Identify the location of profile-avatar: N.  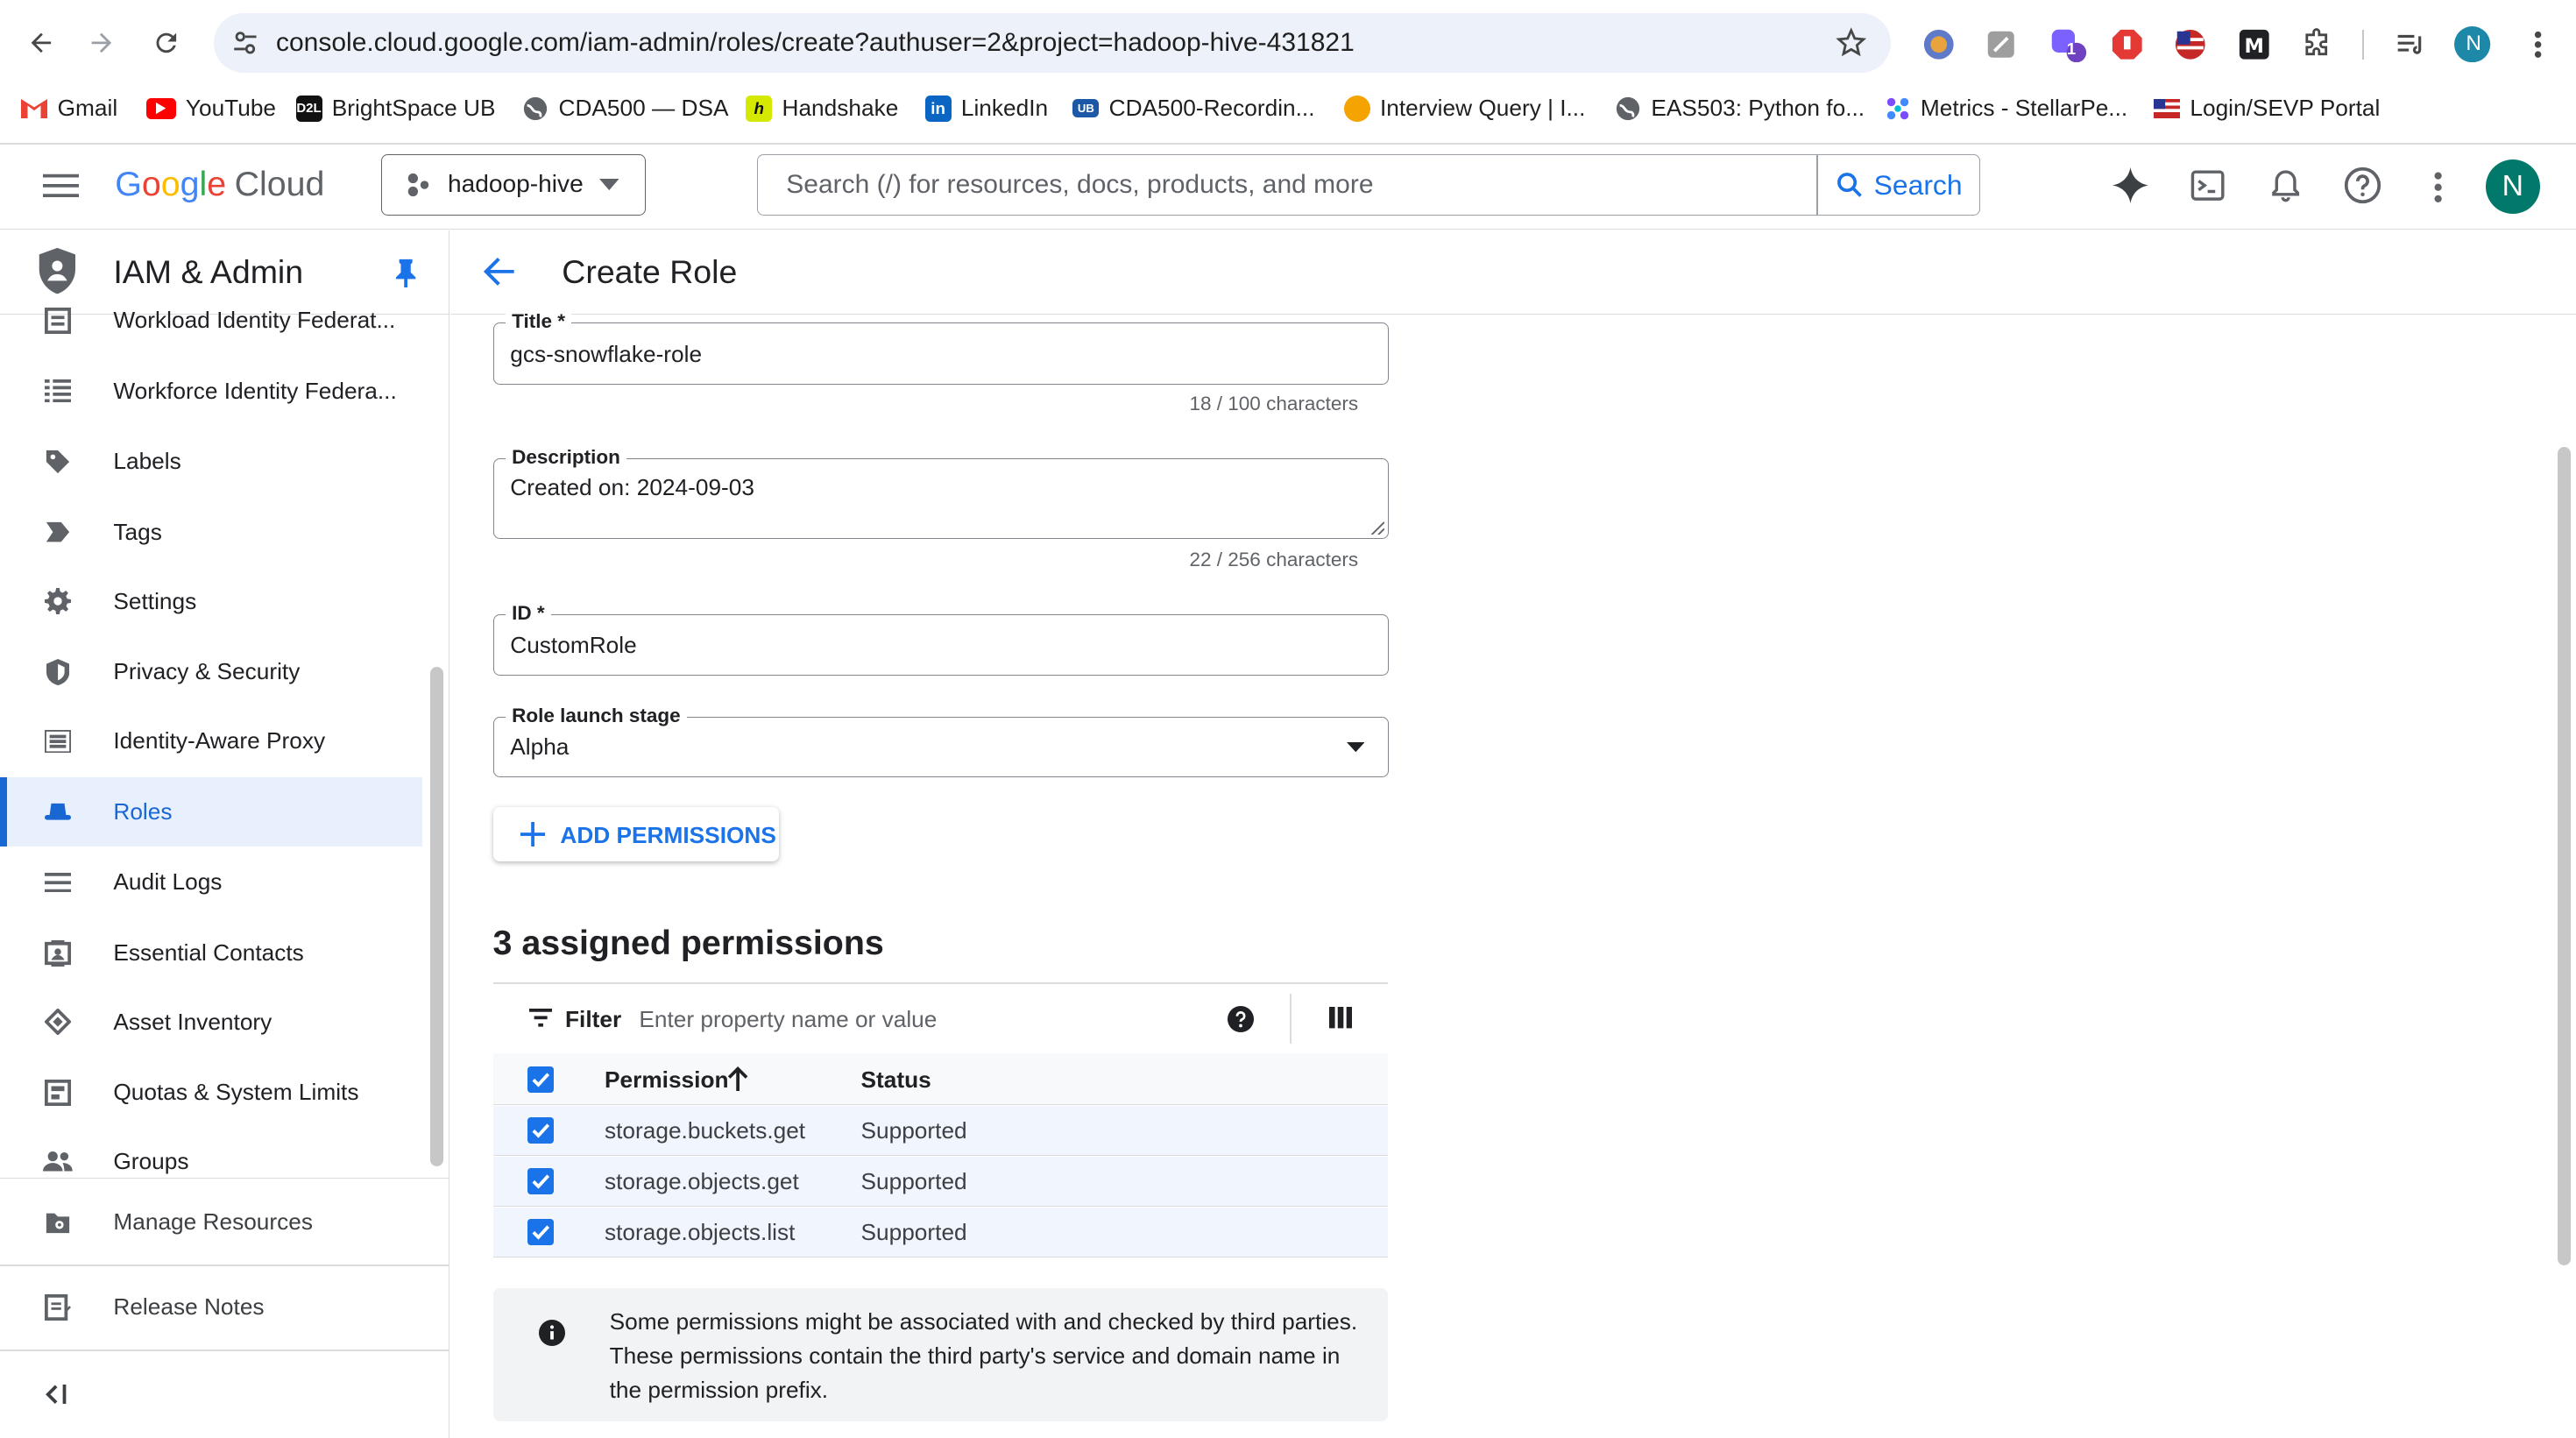
(2472, 45).